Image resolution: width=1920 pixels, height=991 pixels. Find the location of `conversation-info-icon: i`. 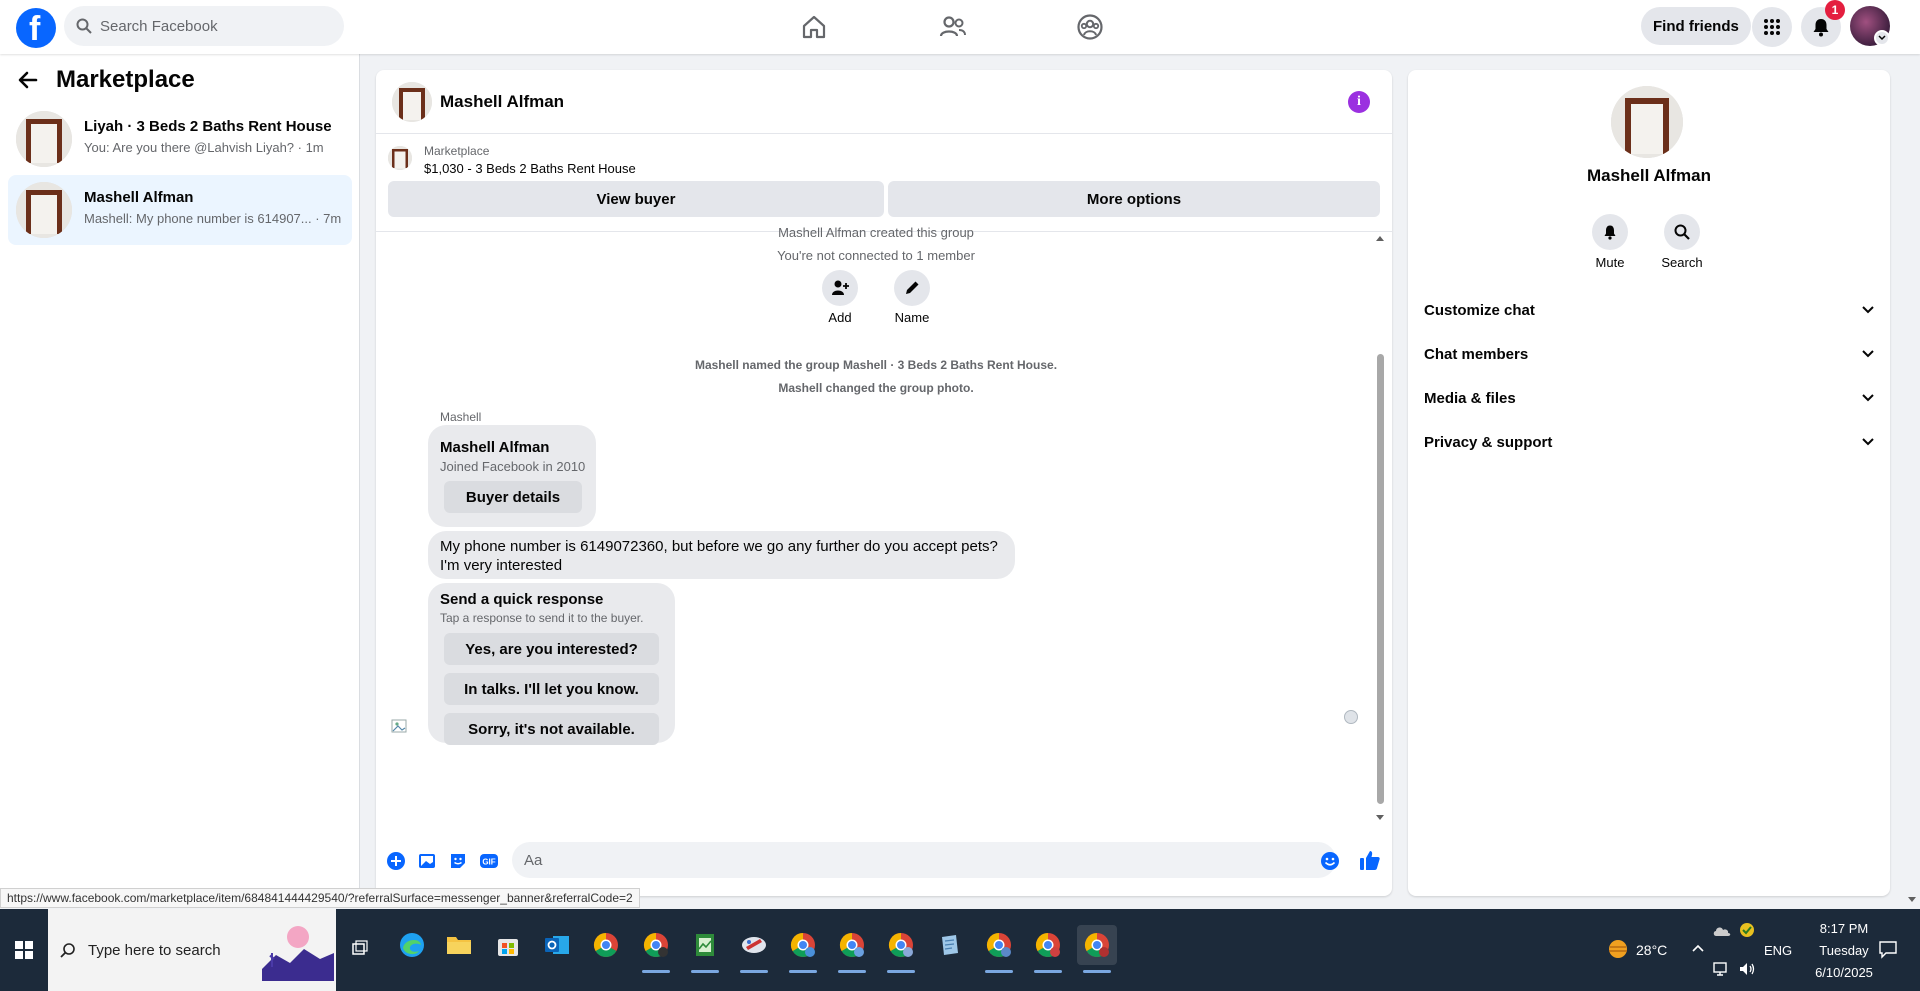

conversation-info-icon: i is located at coordinates (1359, 102).